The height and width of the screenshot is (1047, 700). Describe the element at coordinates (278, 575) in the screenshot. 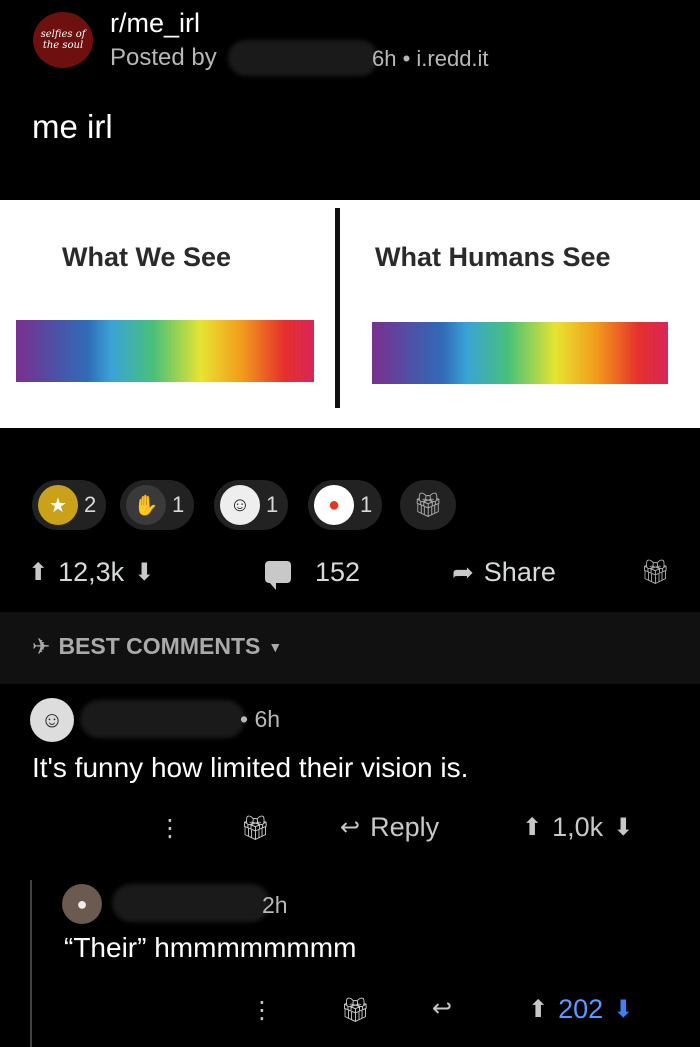

I see `comment-icon` at that location.